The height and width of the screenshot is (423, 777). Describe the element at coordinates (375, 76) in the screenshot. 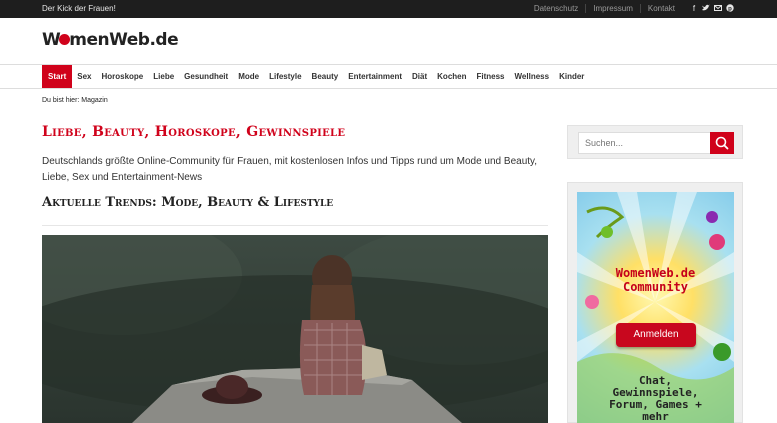

I see `nav-item-entertainment: Entertainment` at that location.